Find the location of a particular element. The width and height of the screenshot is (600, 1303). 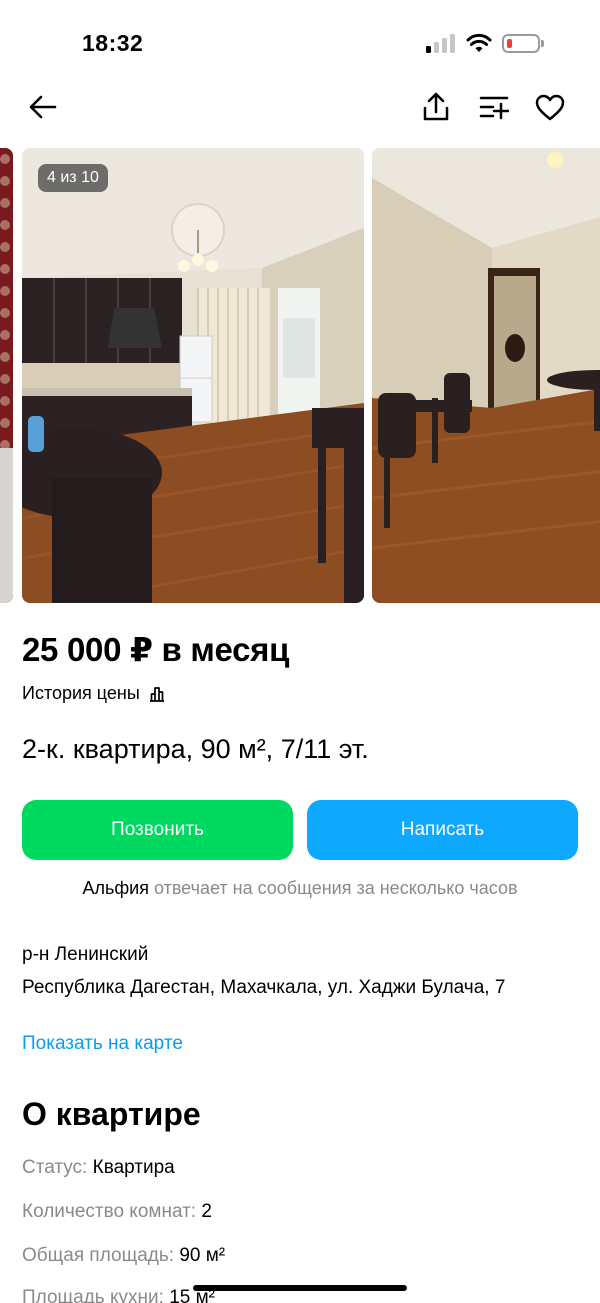

battery-icon is located at coordinates (521, 43).